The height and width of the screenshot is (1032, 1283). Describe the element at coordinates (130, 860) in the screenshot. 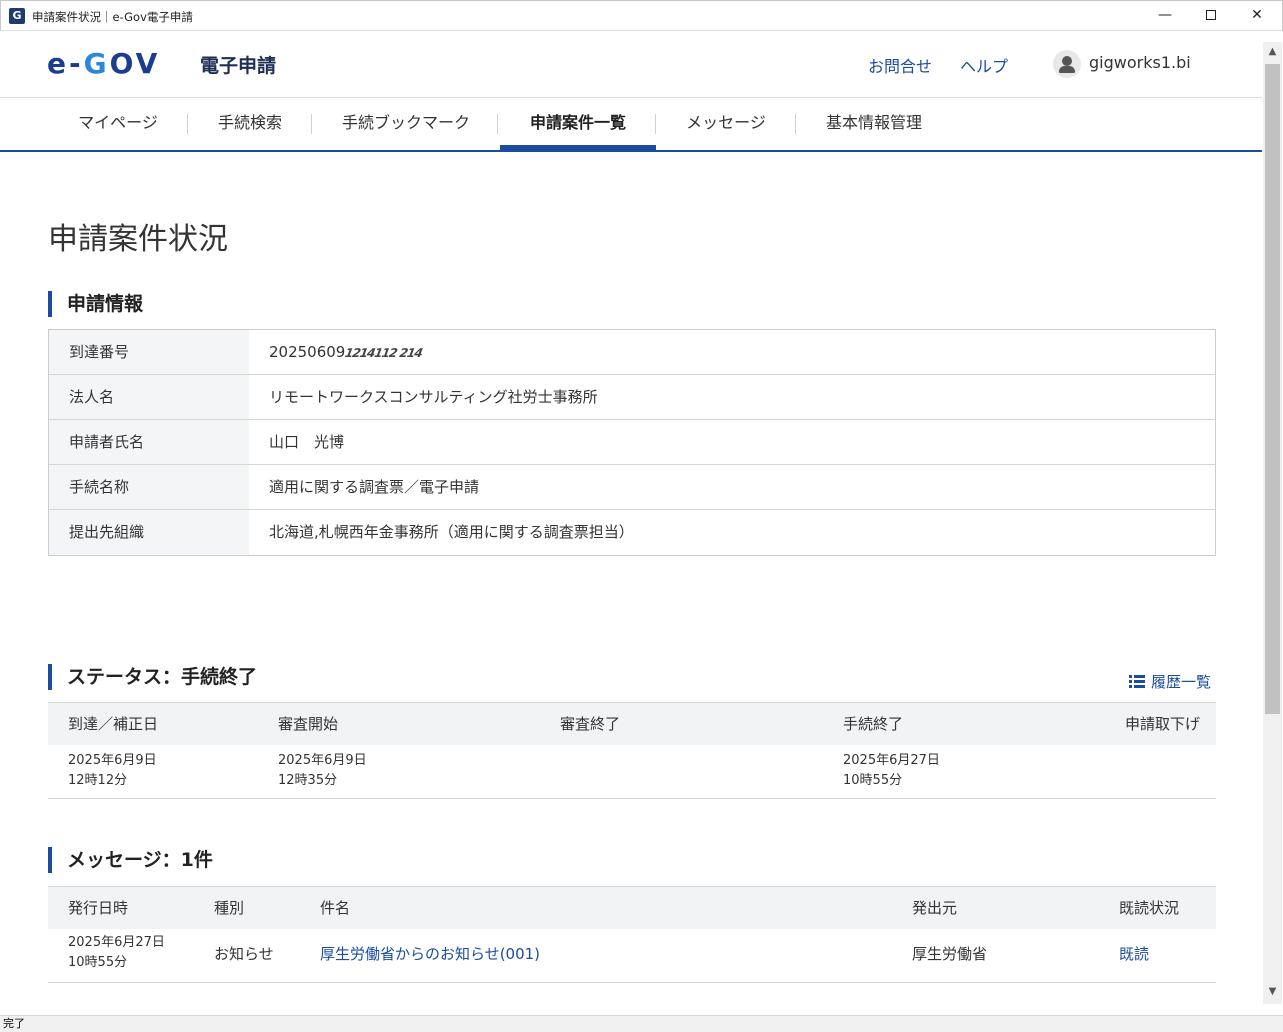

I see `messages-heading: メッセージ：1件` at that location.